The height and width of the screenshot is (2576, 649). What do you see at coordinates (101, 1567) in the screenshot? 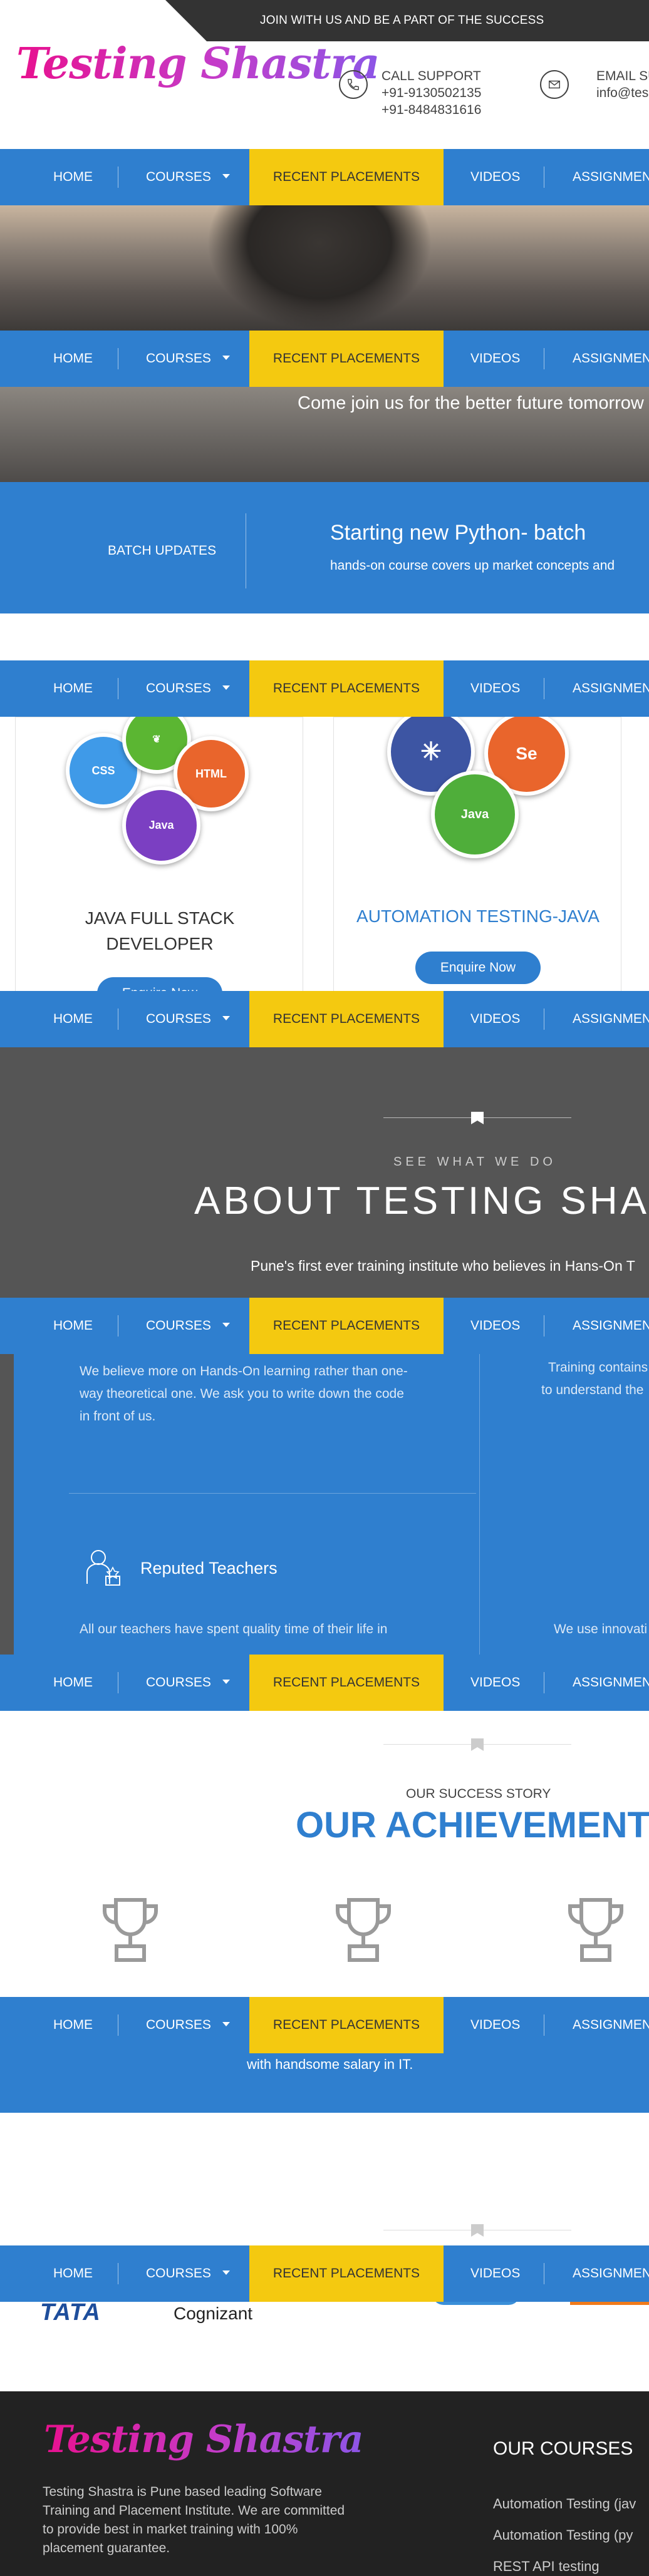
I see `teacher-icon` at bounding box center [101, 1567].